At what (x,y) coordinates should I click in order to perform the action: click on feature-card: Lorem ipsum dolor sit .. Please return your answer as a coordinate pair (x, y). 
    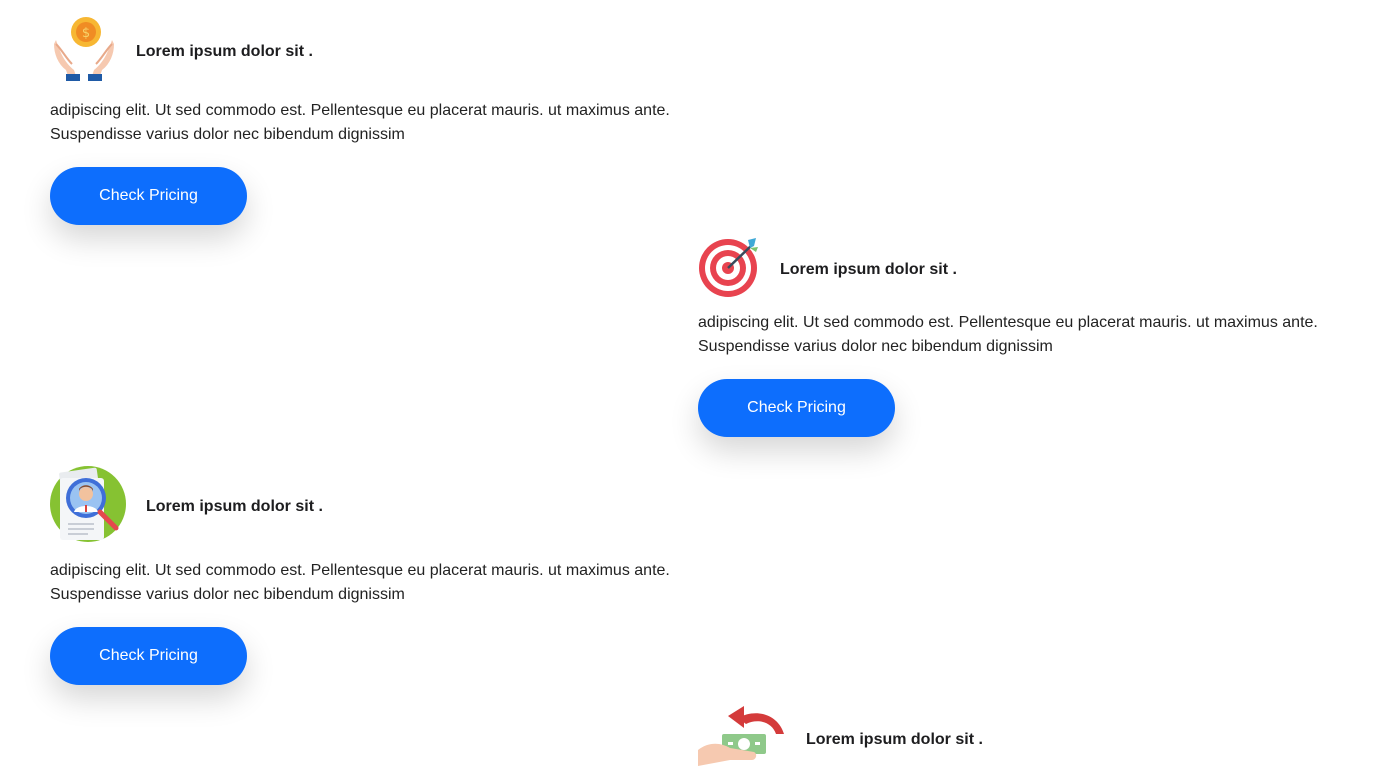
    Looking at the image, I should click on (1018, 736).